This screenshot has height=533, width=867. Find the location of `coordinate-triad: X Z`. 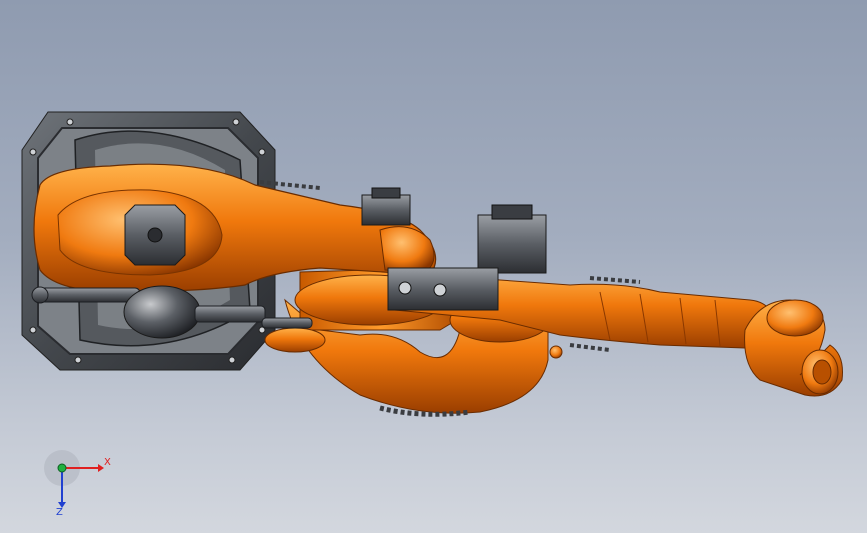

coordinate-triad: X Z is located at coordinates (80, 480).